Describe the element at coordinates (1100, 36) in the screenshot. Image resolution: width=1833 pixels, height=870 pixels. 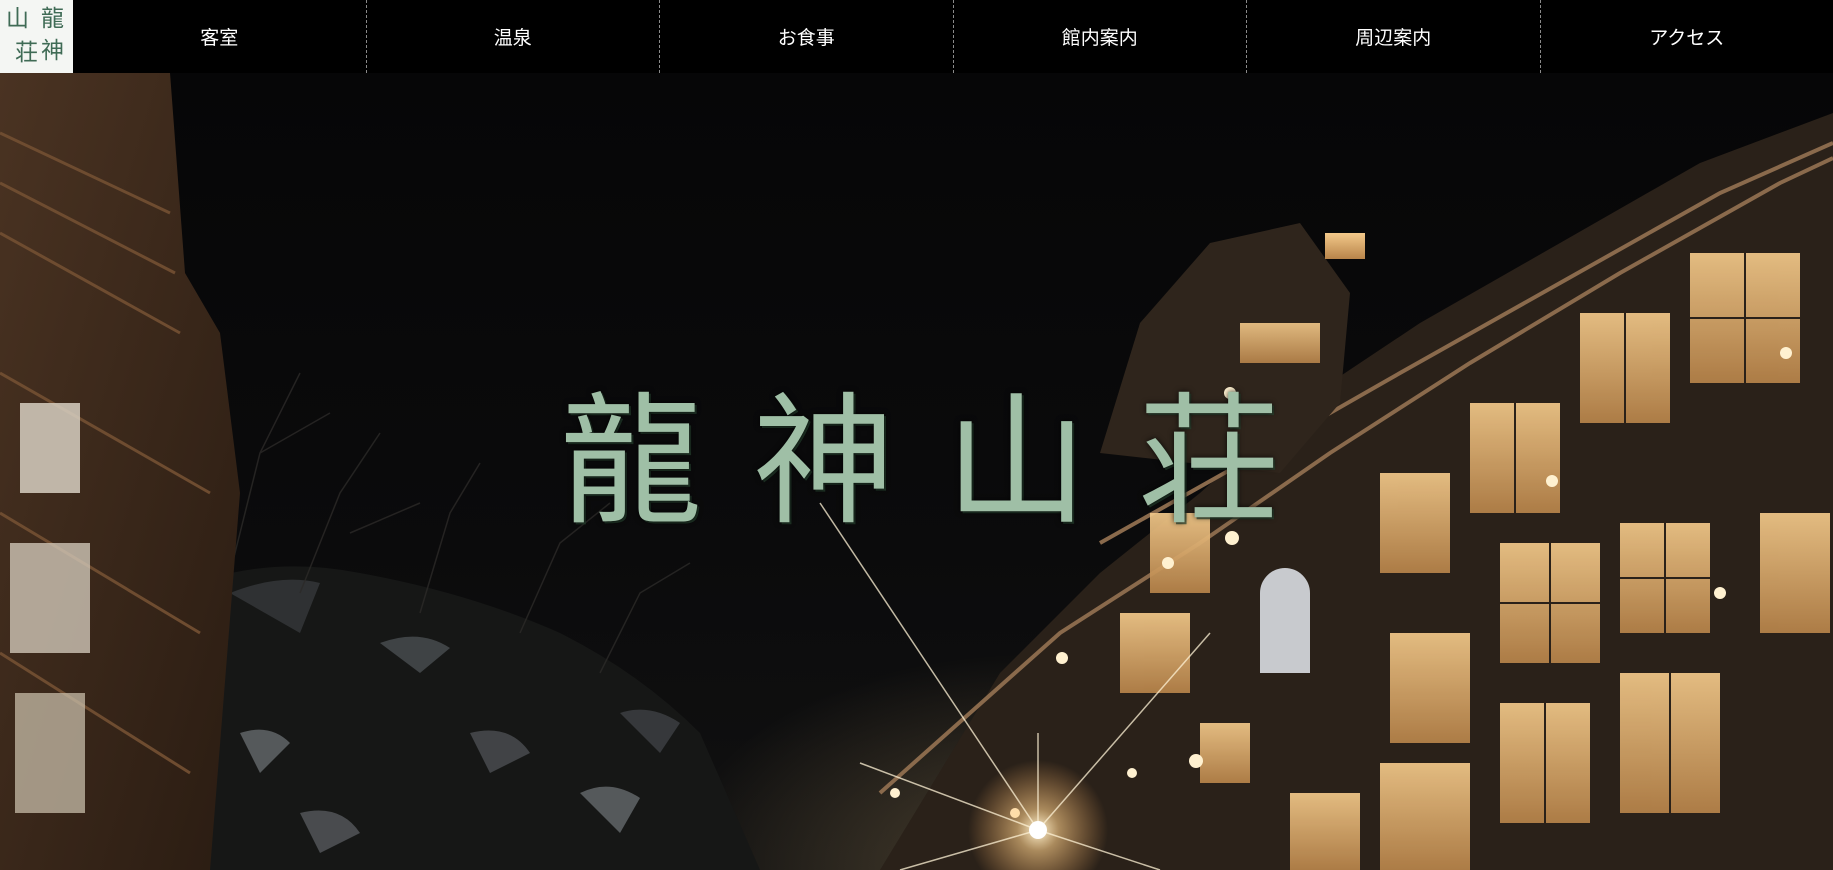
I see `nav-item-facilities: 館内案内` at that location.